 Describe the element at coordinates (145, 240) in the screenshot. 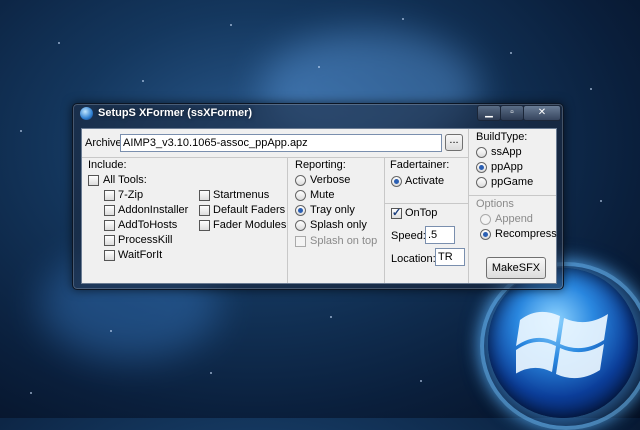

I see `tool-label: ProcessKill` at that location.